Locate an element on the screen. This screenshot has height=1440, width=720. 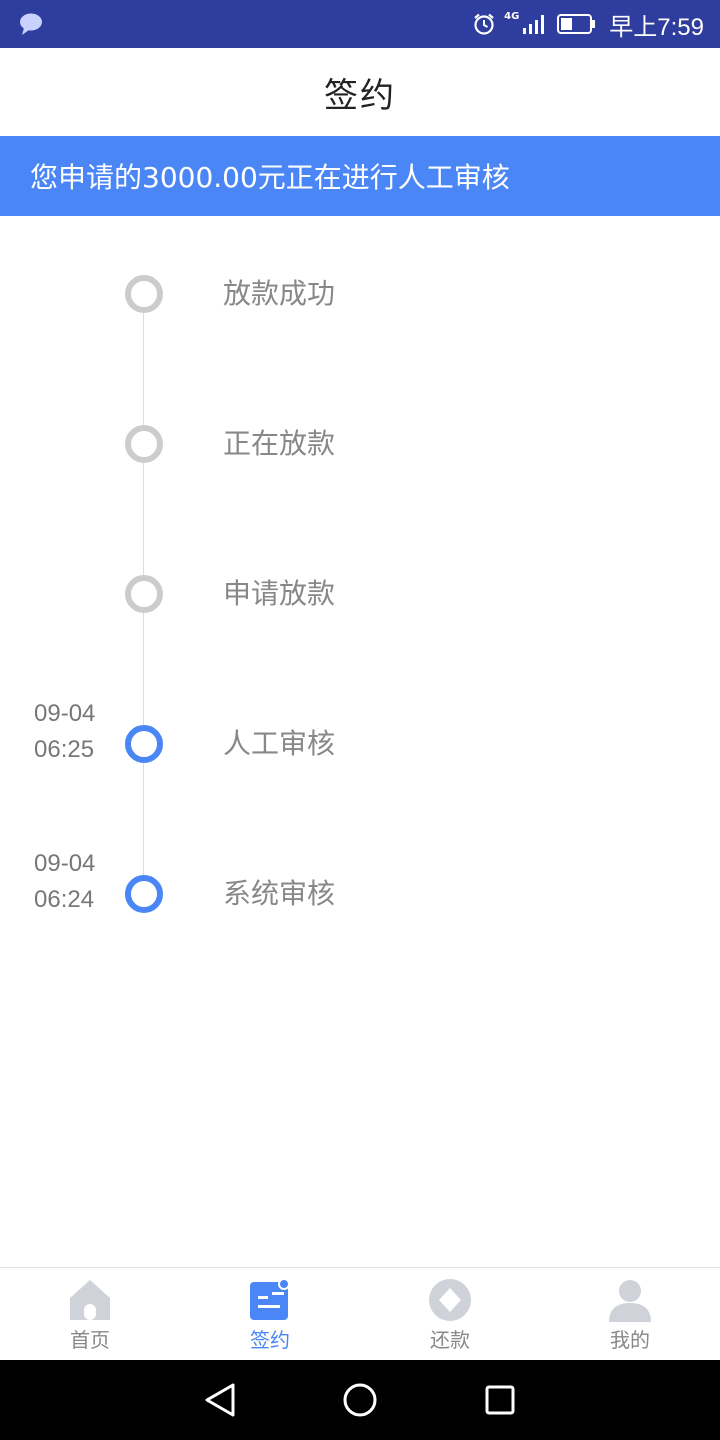
recents-button is located at coordinates (500, 1400).